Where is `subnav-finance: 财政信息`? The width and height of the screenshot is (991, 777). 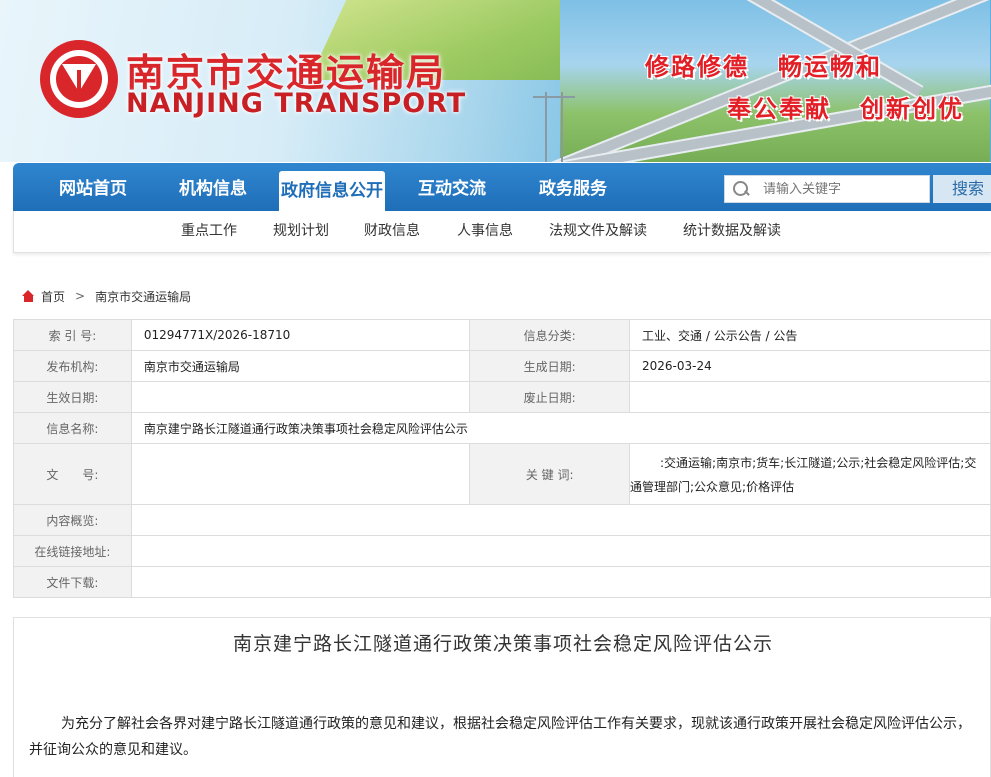 subnav-finance: 财政信息 is located at coordinates (392, 231).